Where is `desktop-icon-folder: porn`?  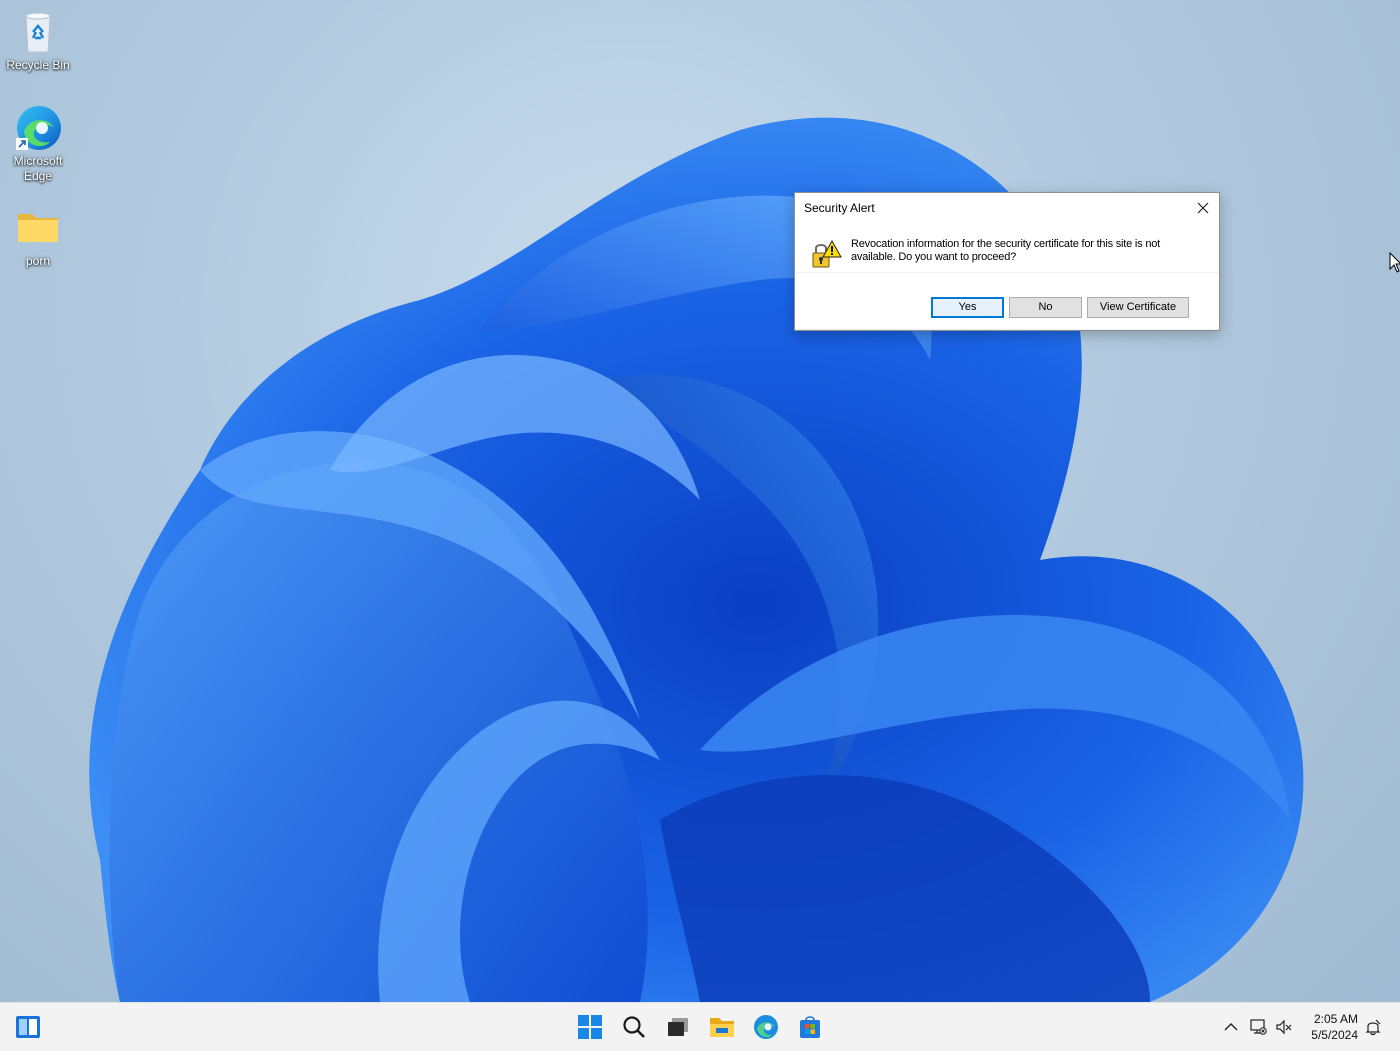
desktop-icon-folder: porn is located at coordinates (38, 236).